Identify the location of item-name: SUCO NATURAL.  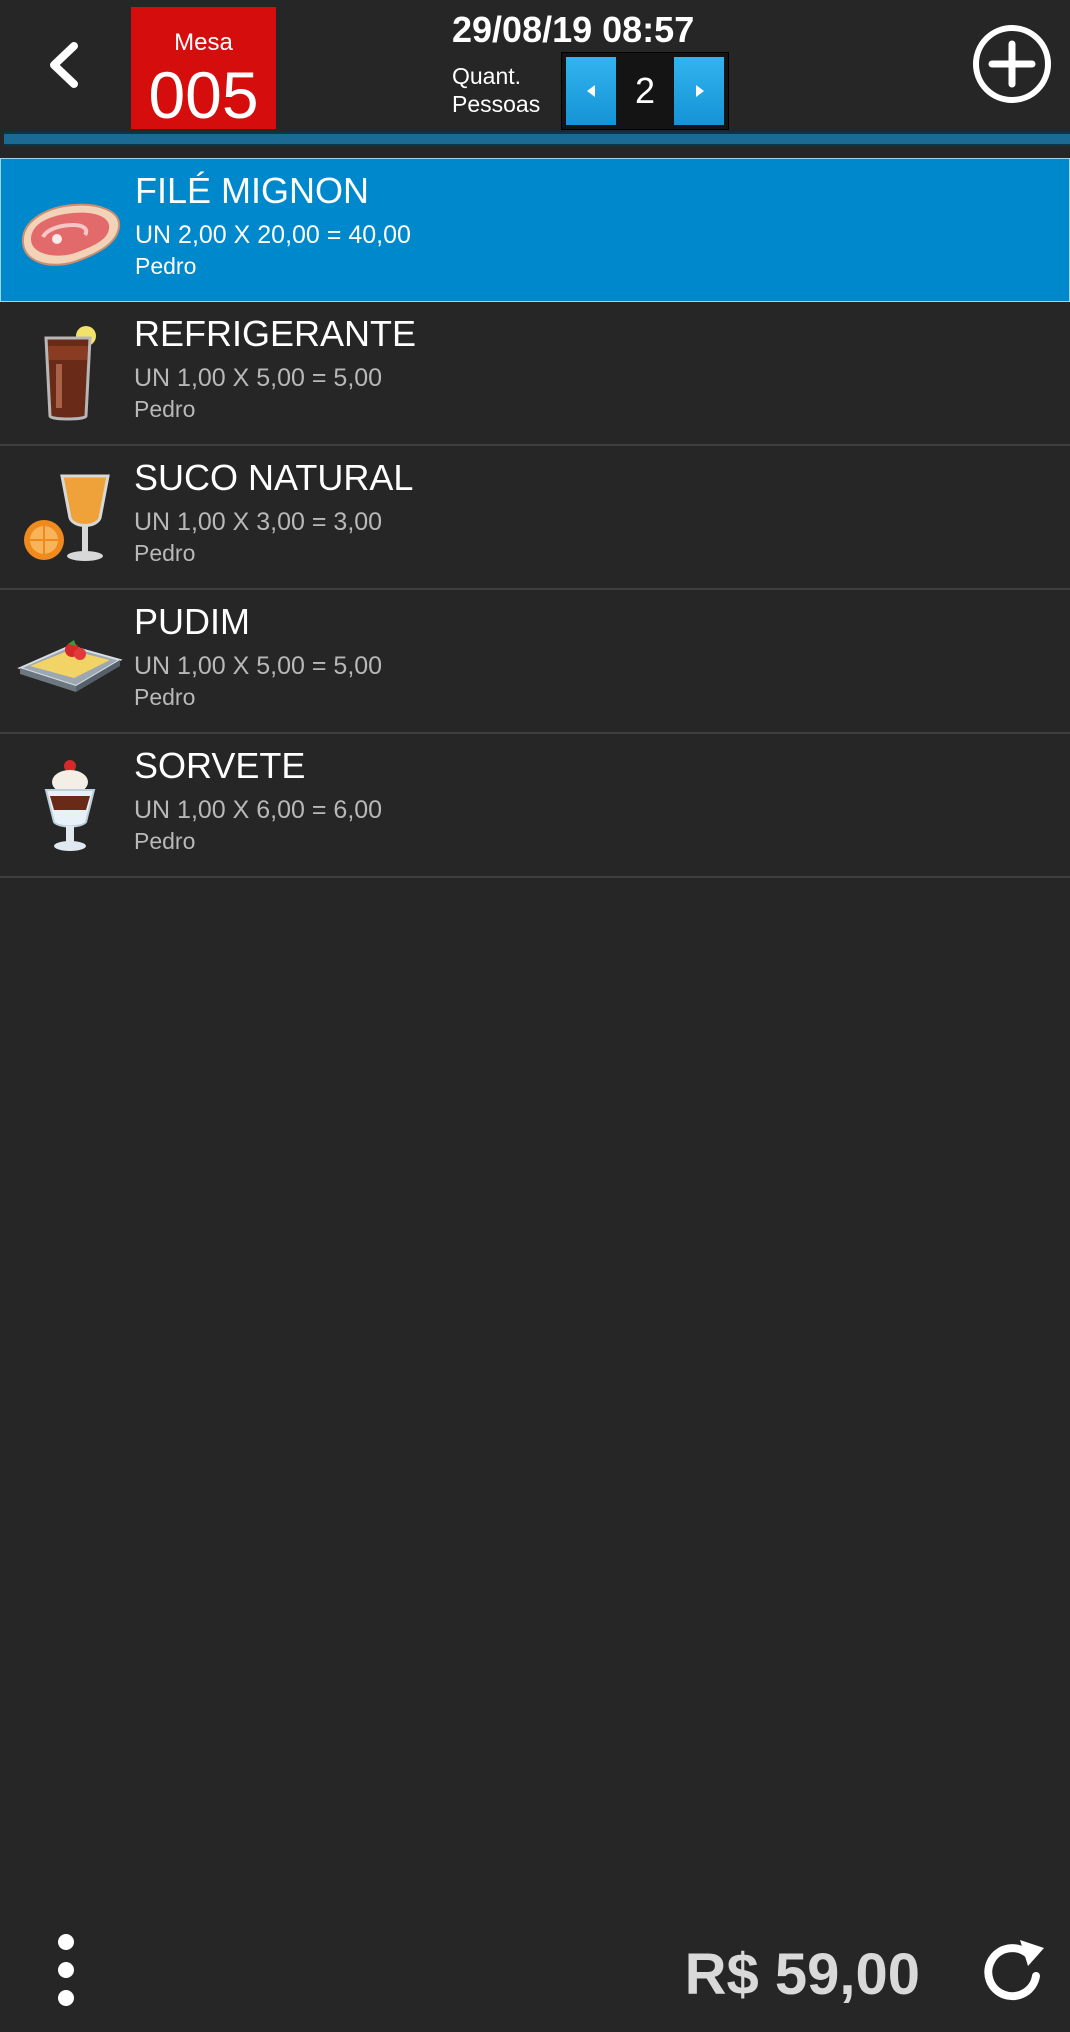
(274, 477).